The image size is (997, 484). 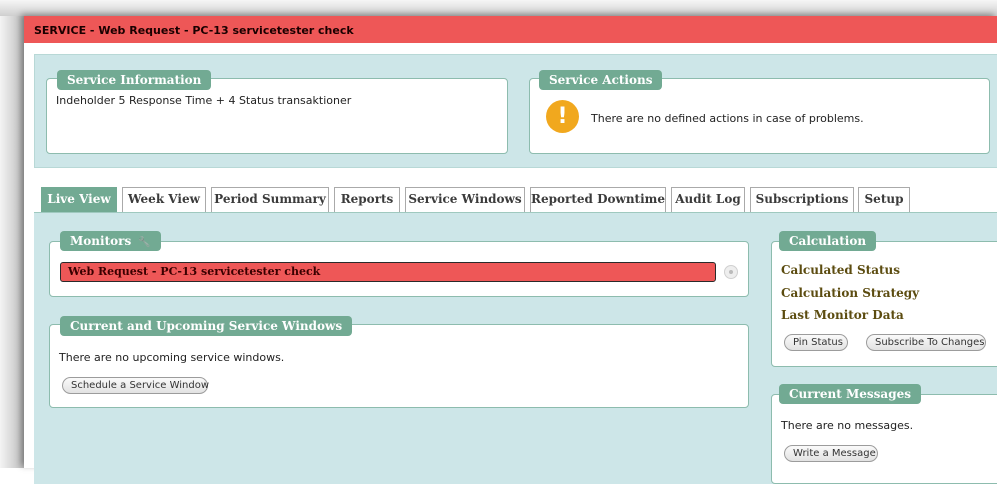 I want to click on messages-empty-text: There are no messages., so click(x=847, y=425).